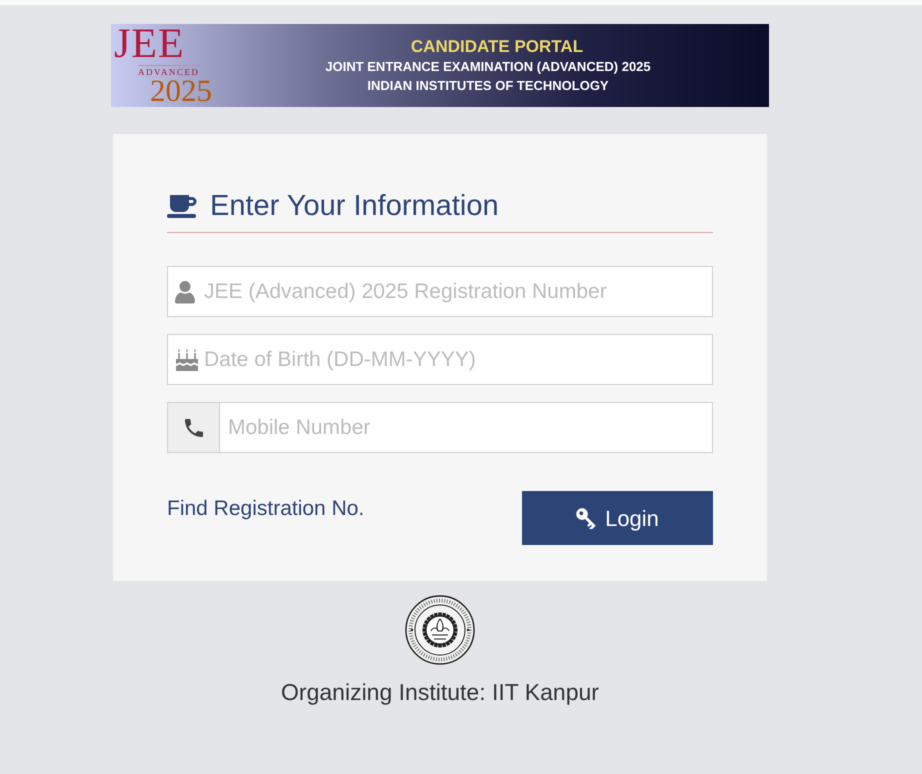 The width and height of the screenshot is (922, 774). I want to click on logo-wordmark: JEE, so click(149, 44).